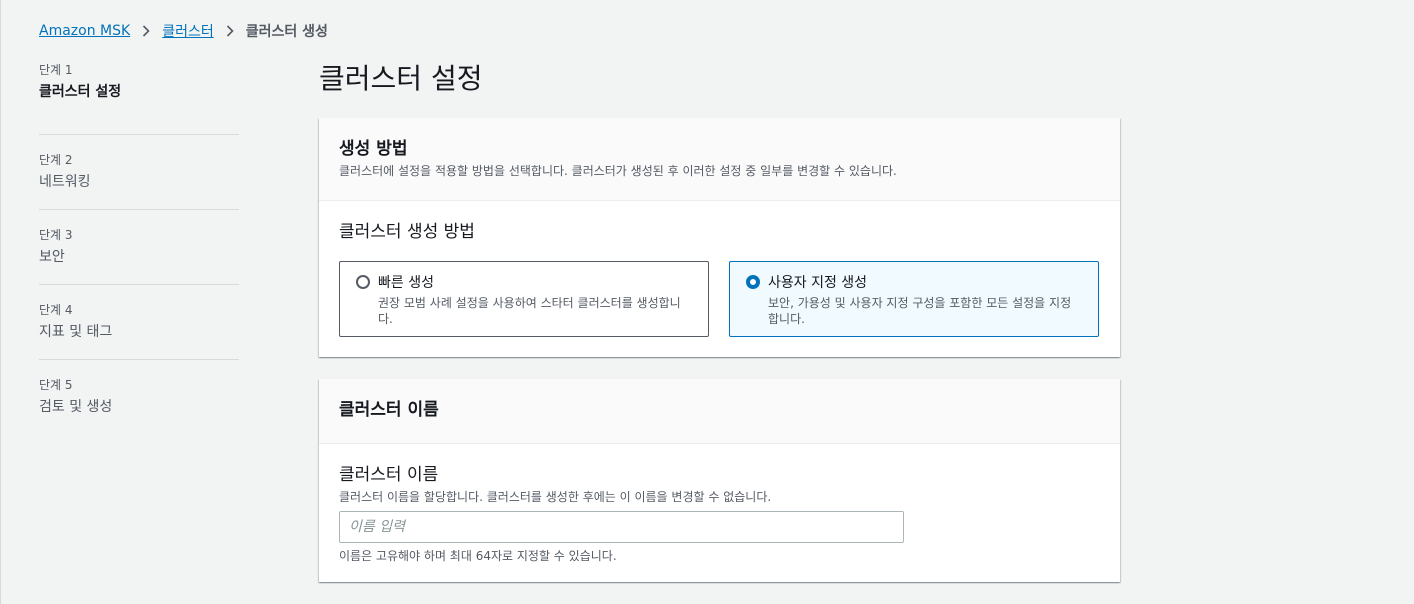 This screenshot has height=604, width=1414. Describe the element at coordinates (478, 556) in the screenshot. I see `cluster-name-constraint: 이름은 고유해야 하며 최대 64자로 지정할 수 있습니다.` at that location.